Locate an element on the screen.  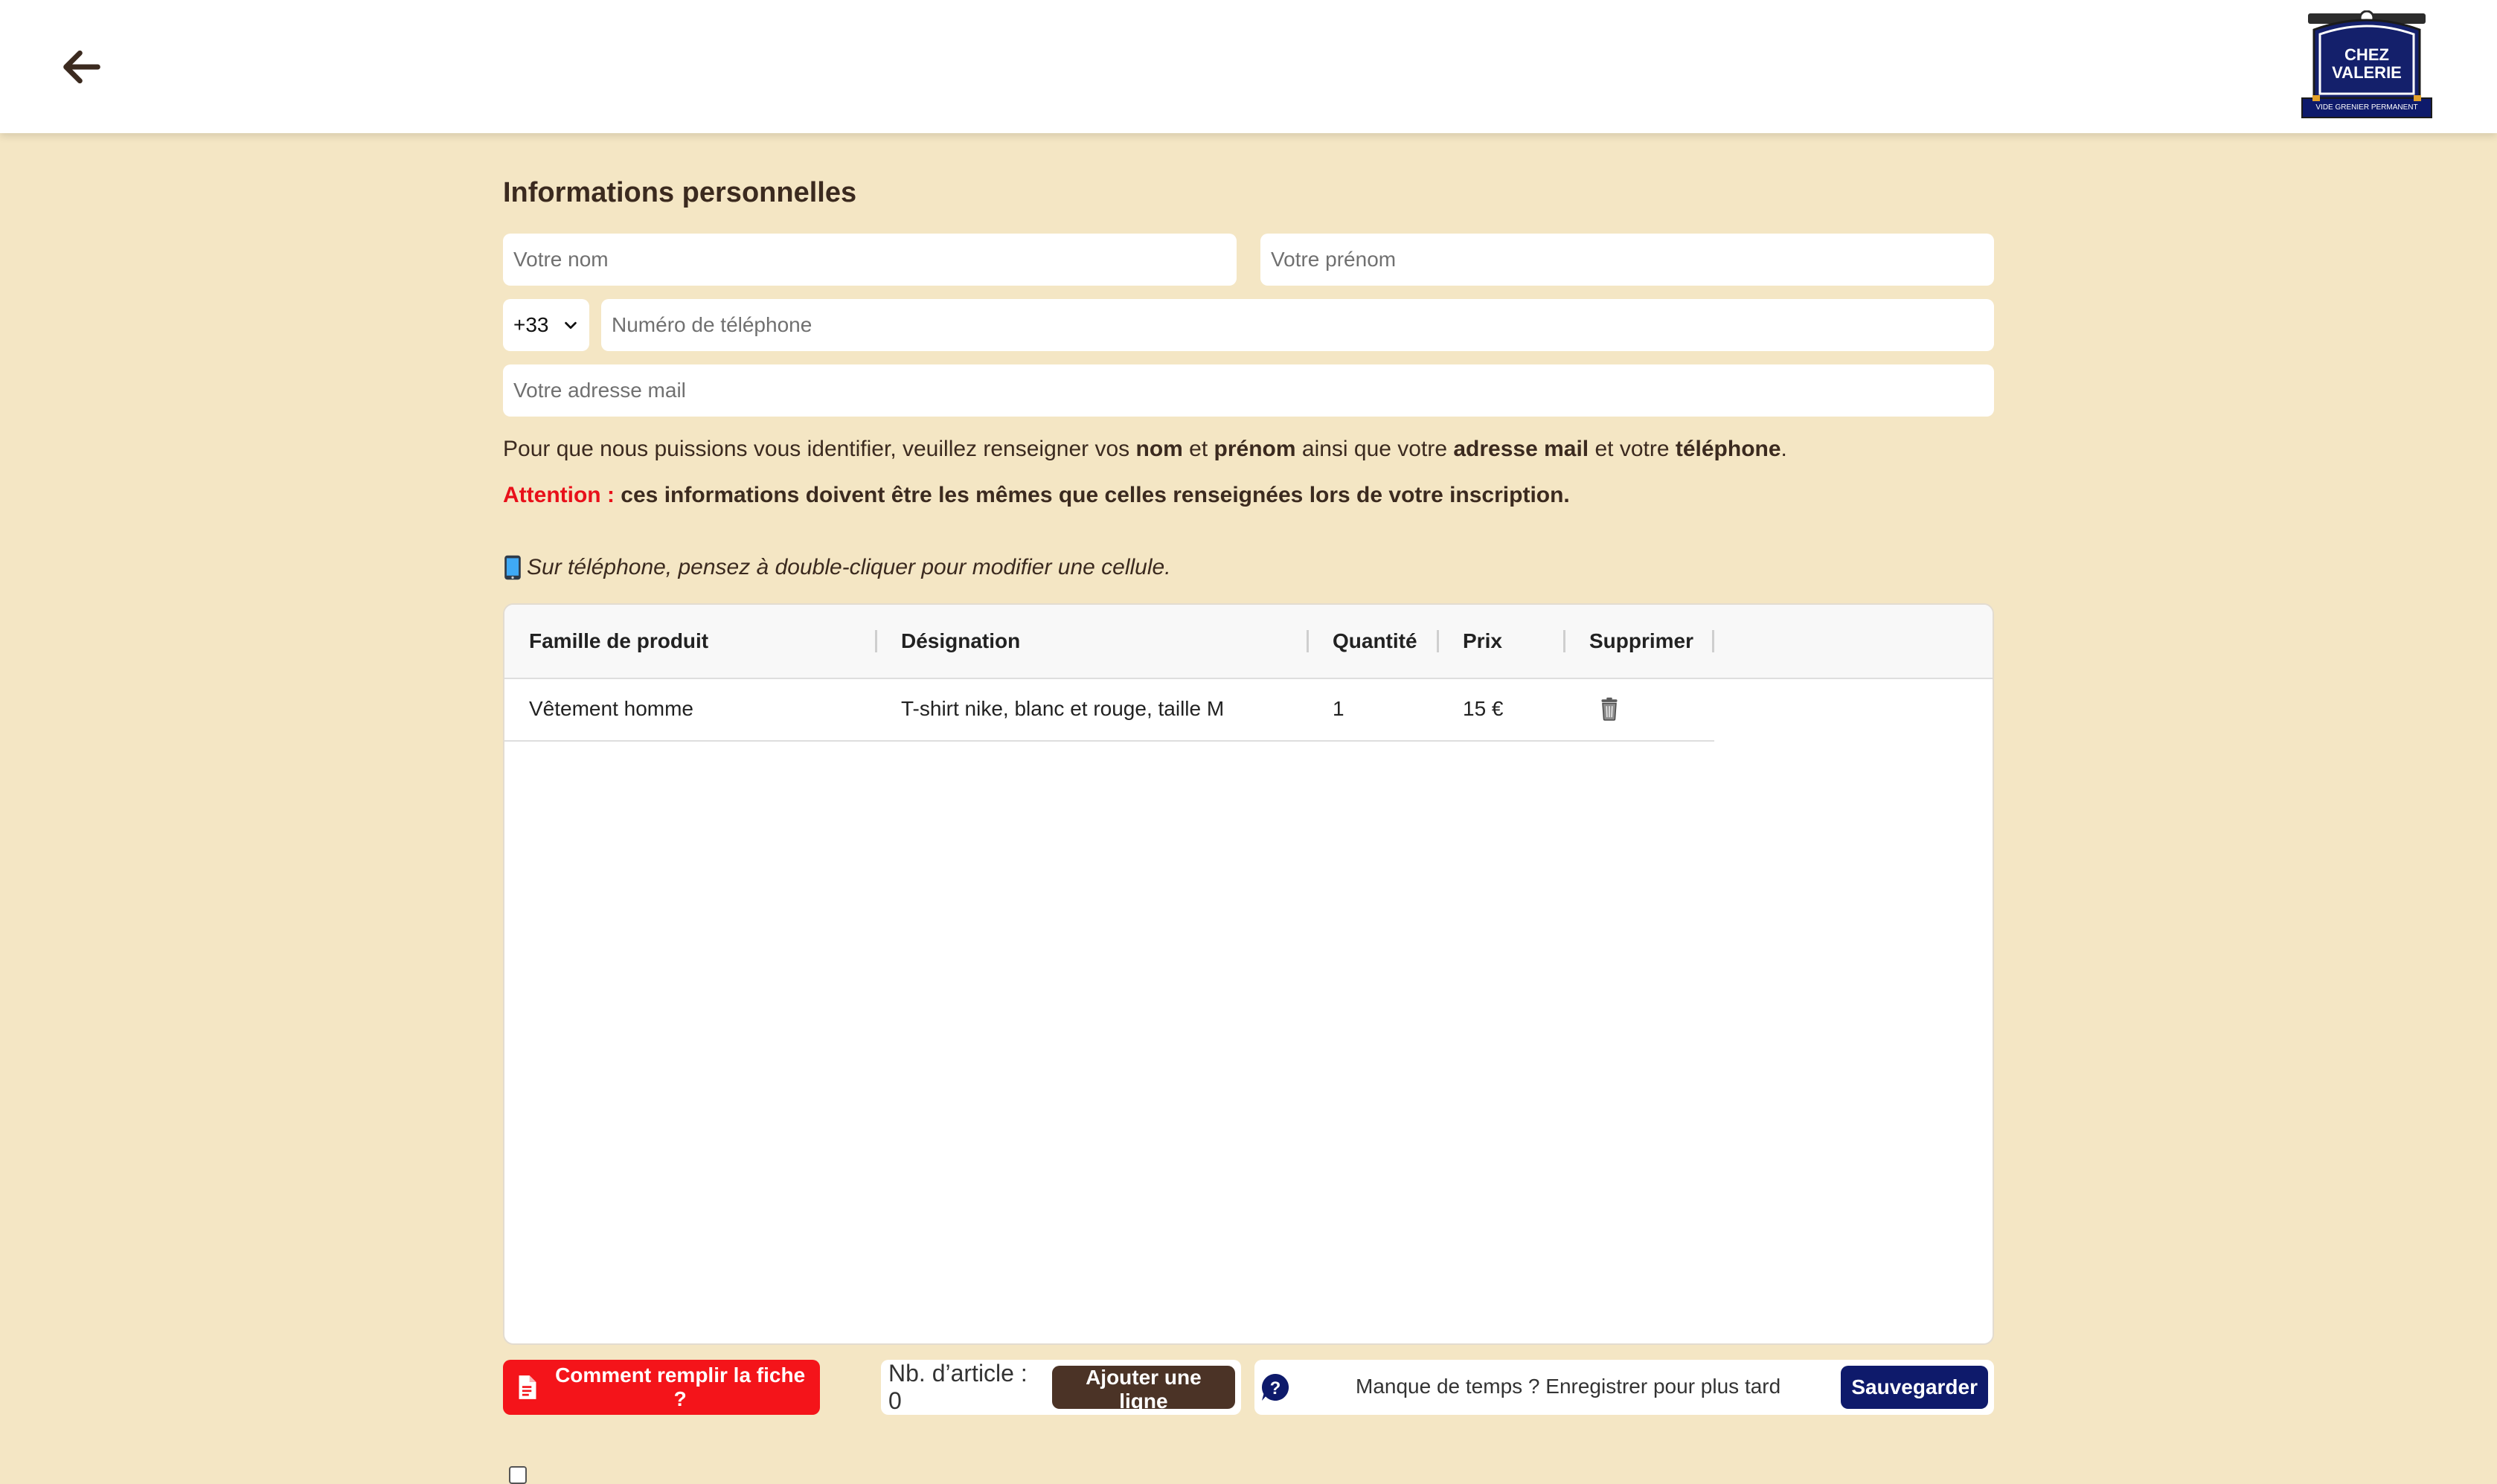
save-button: Sauvegarder is located at coordinates (1914, 1387).